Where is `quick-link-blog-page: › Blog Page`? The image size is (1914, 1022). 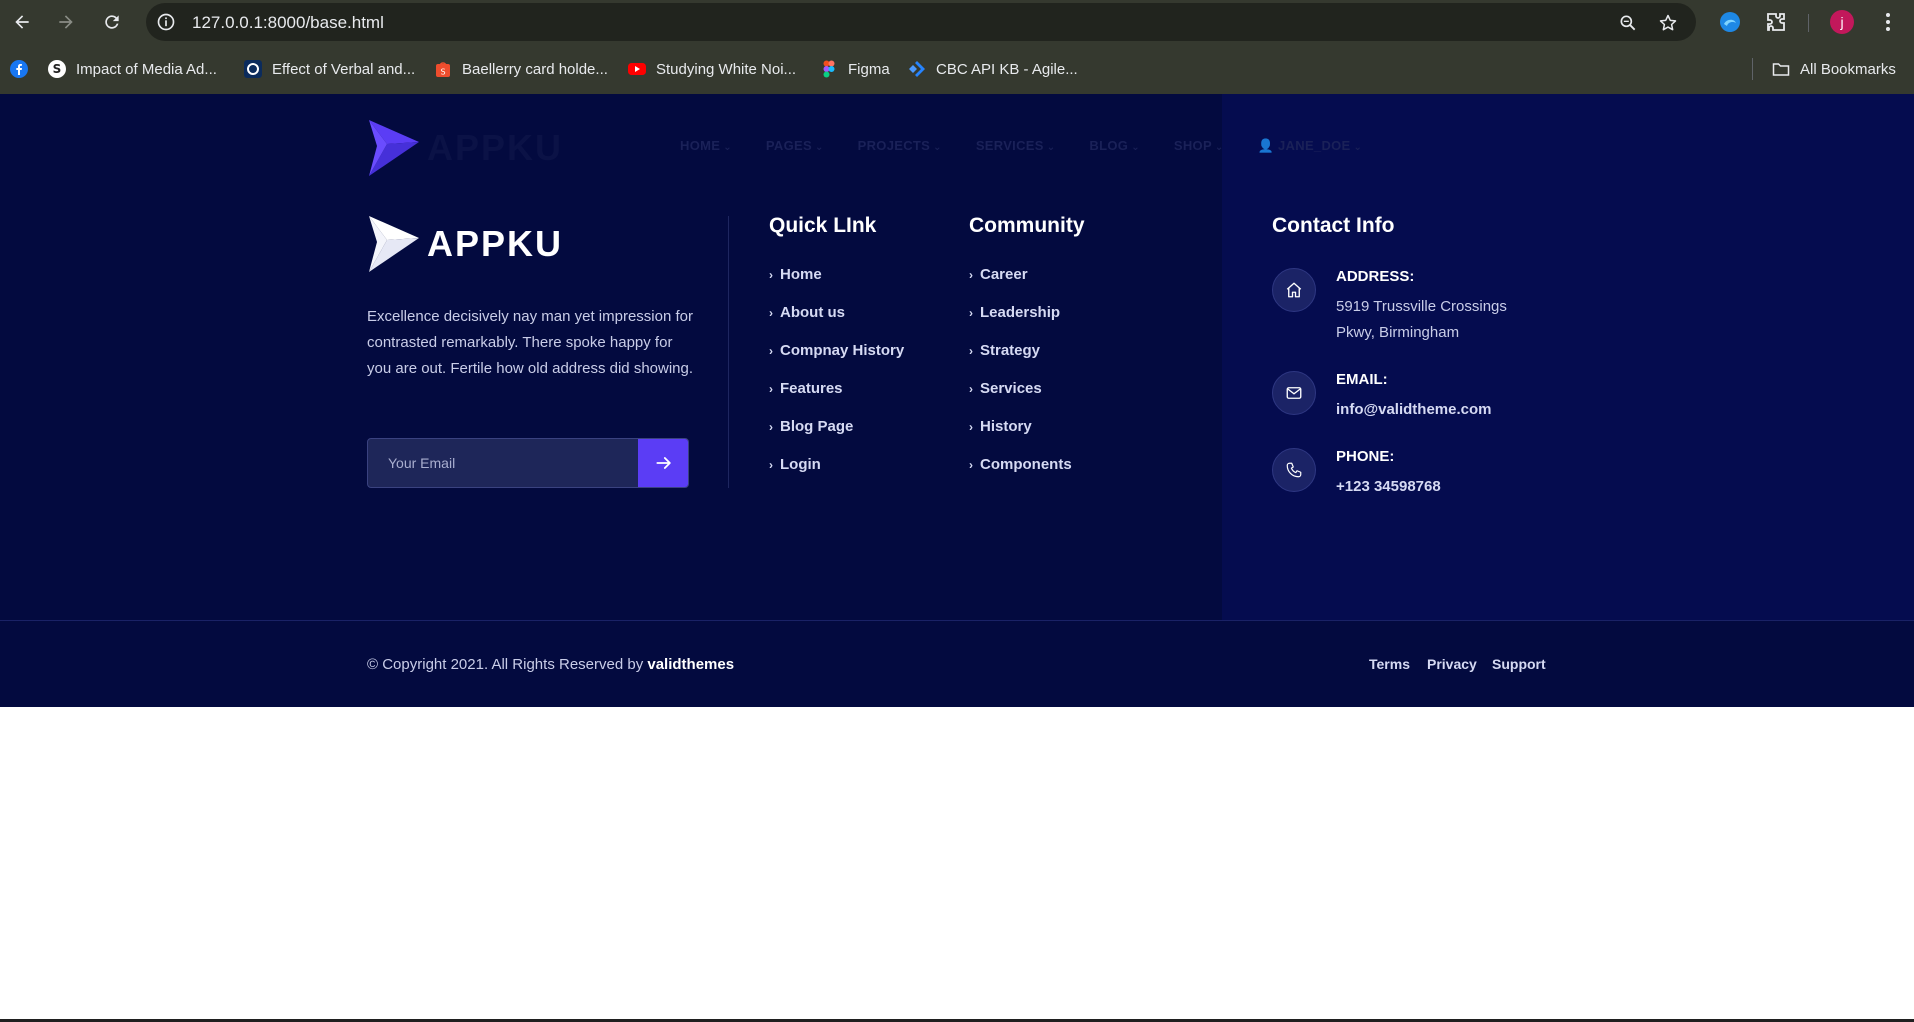
quick-link-blog-page: › Blog Page is located at coordinates (836, 437).